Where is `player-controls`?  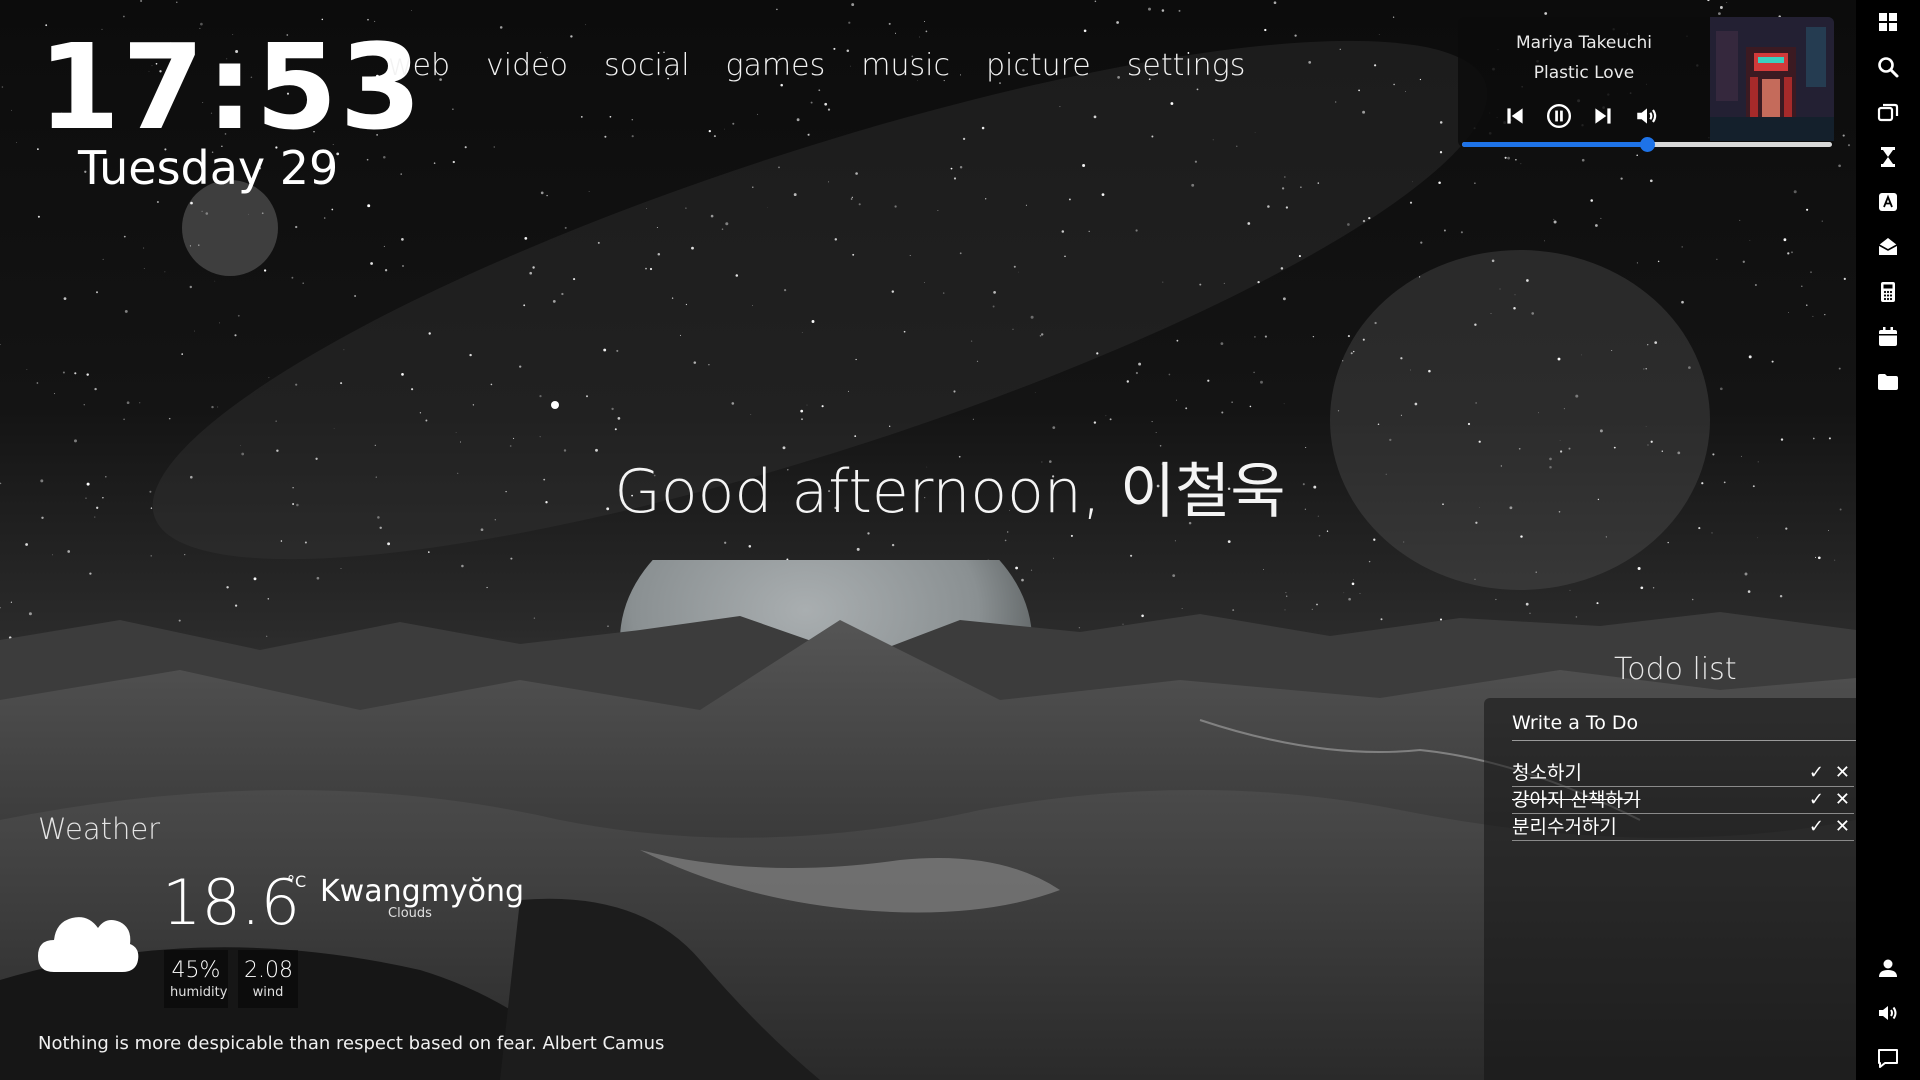
player-controls is located at coordinates (1581, 116).